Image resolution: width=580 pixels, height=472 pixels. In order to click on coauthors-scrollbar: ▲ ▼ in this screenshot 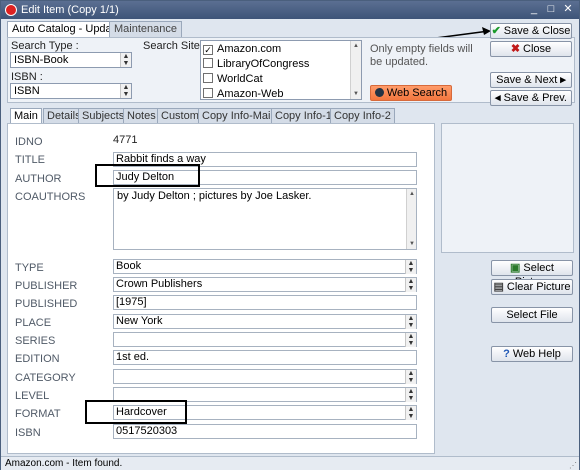, I will do `click(411, 219)`.